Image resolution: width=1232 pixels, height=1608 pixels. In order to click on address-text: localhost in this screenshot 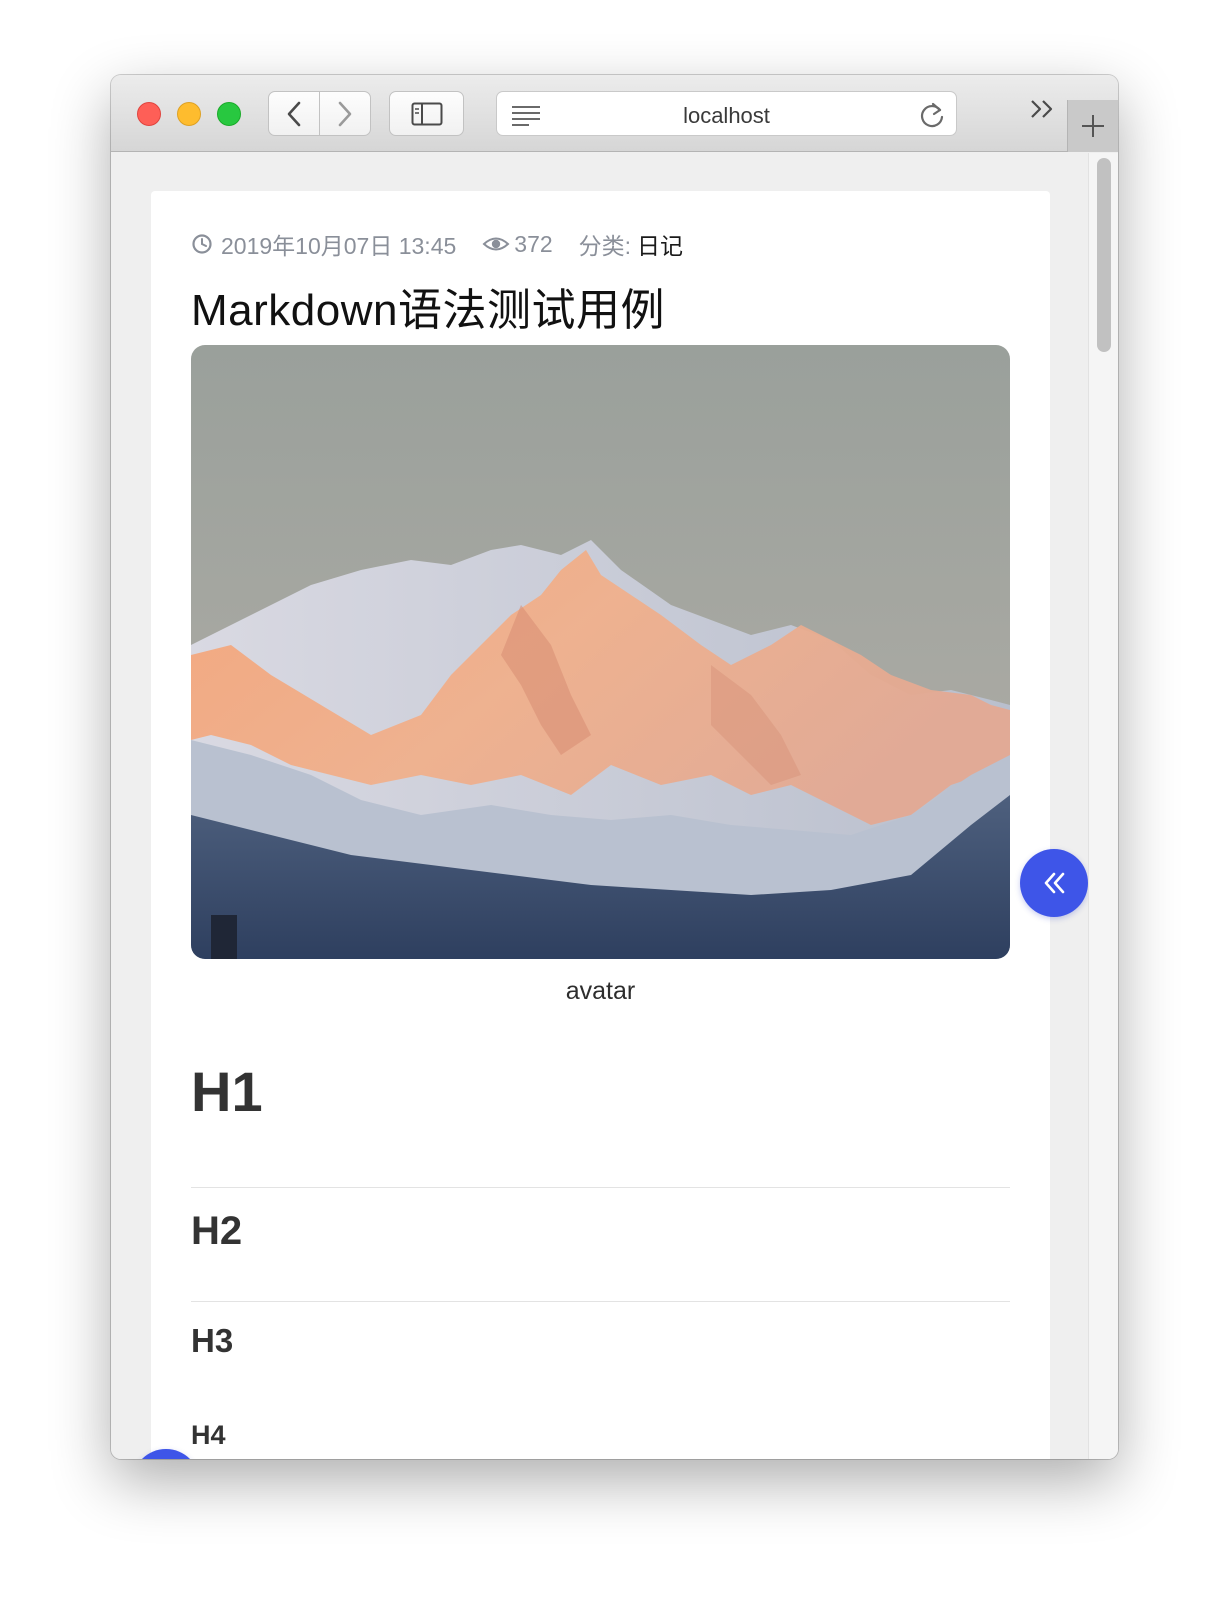, I will do `click(726, 115)`.